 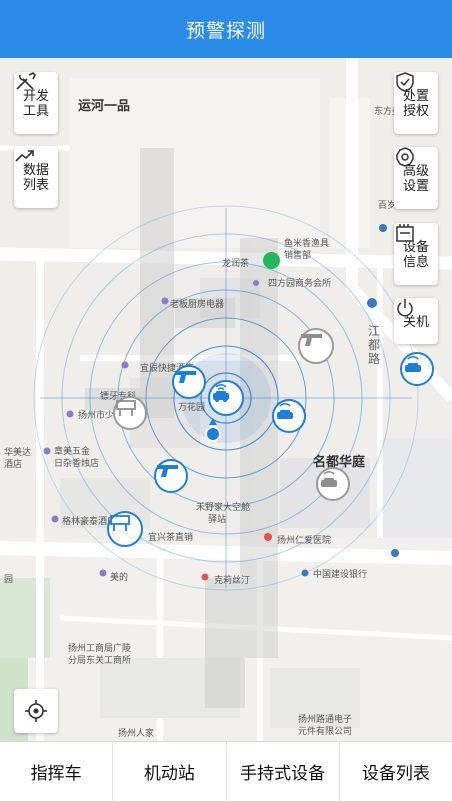 I want to click on data-list-button: 数据 列表, so click(x=36, y=177).